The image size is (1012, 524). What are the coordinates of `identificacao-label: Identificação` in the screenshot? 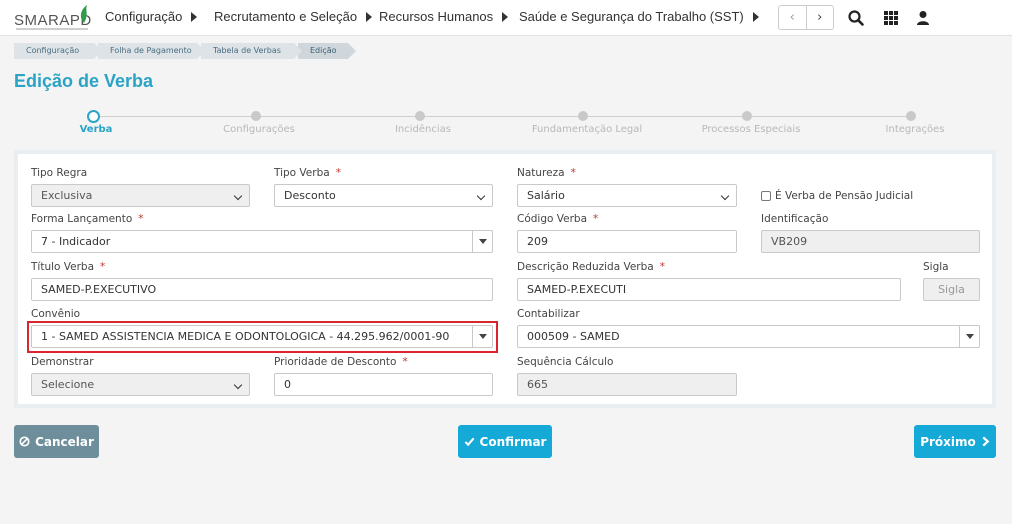 It's located at (795, 219).